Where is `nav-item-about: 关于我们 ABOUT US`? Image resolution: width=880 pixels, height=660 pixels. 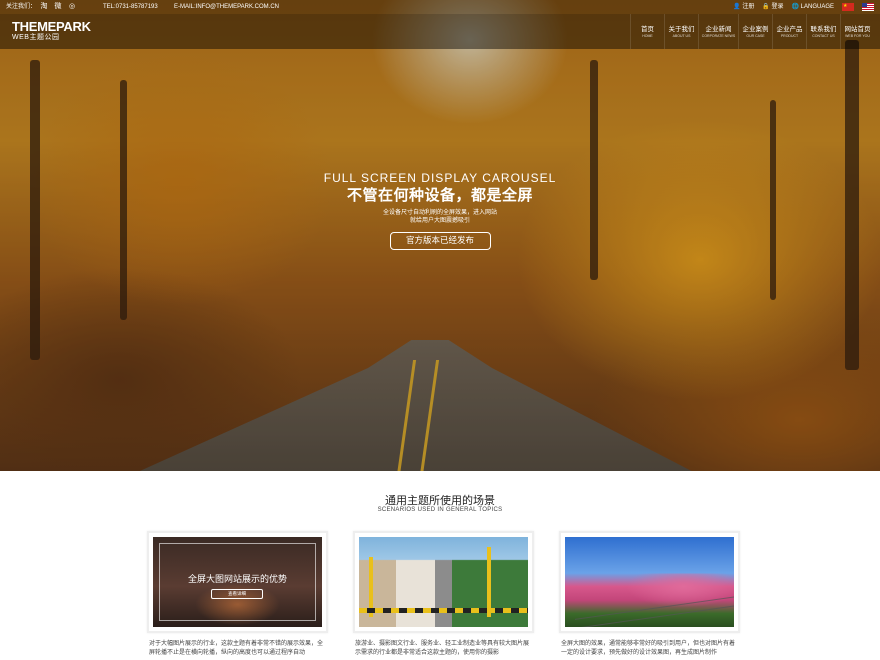 nav-item-about: 关于我们 ABOUT US is located at coordinates (681, 31).